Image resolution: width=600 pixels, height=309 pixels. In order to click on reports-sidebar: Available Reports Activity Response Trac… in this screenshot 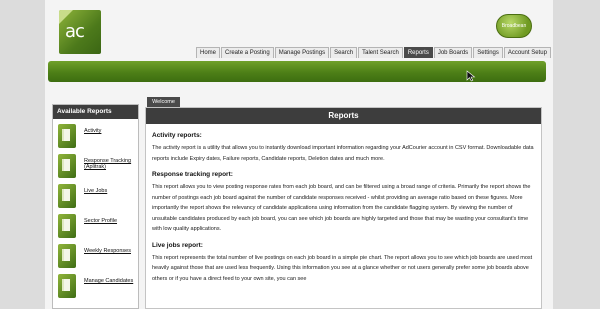, I will do `click(95, 206)`.